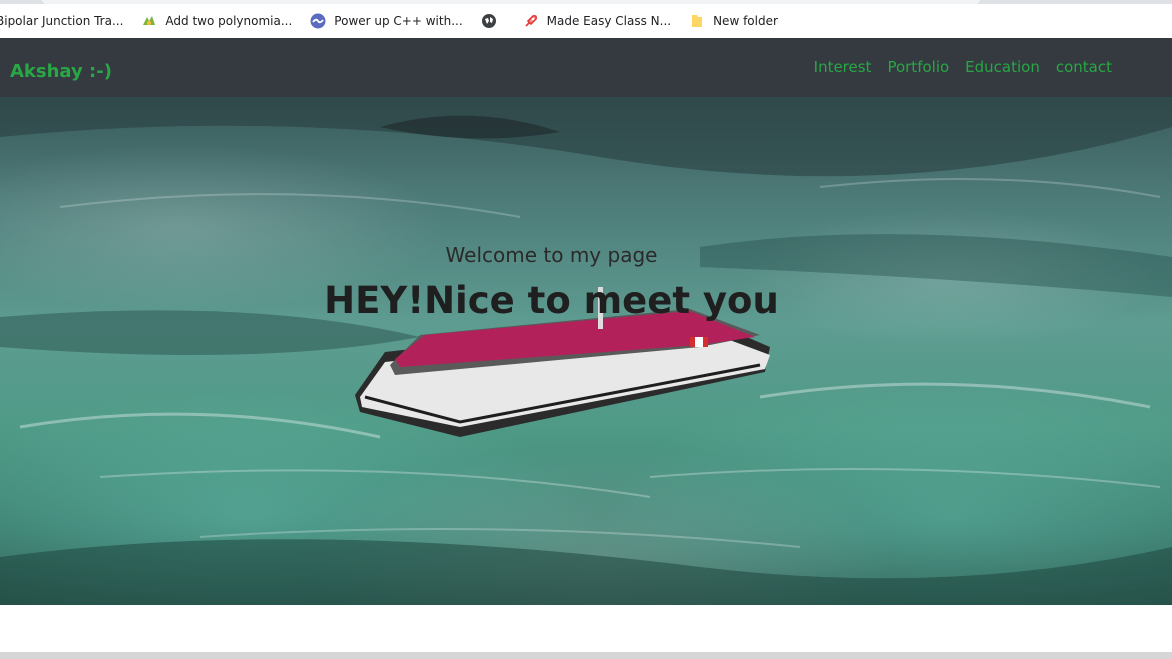 The image size is (1172, 659). What do you see at coordinates (61, 71) in the screenshot?
I see `site-brand: Akshay :-)` at bounding box center [61, 71].